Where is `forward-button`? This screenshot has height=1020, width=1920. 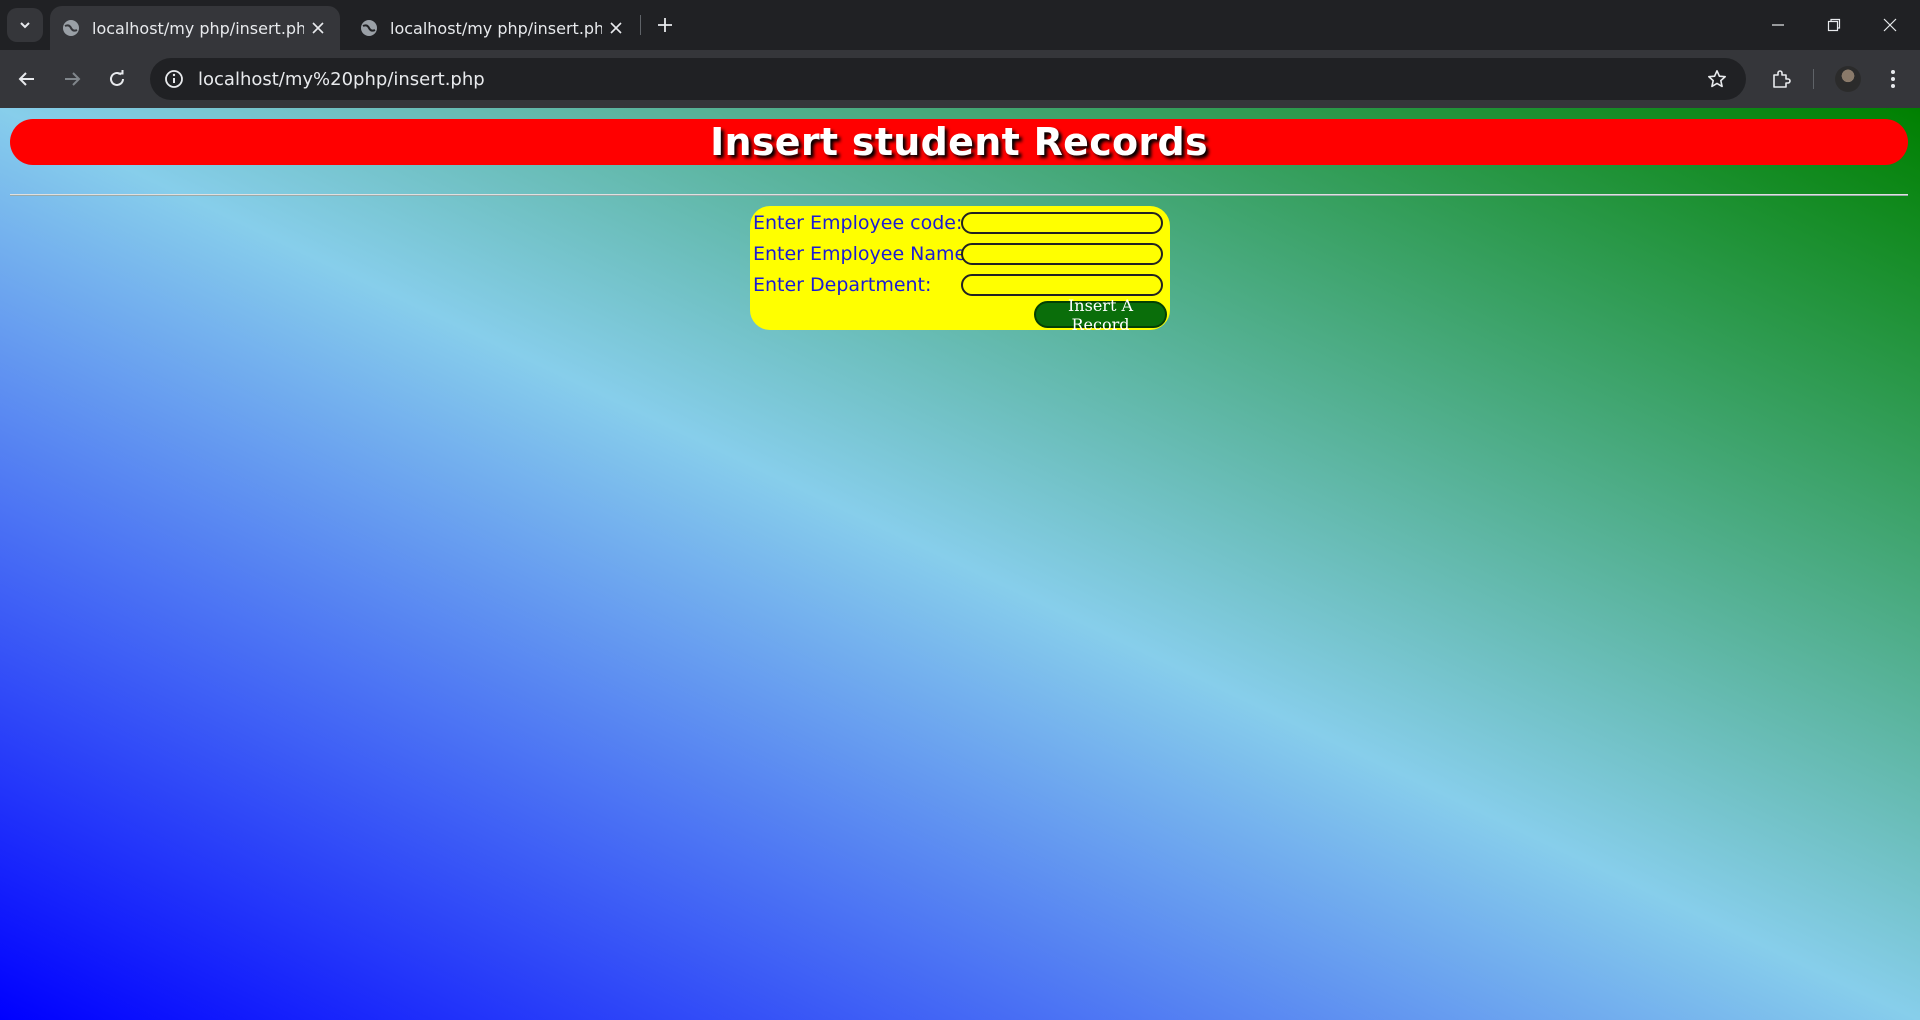
forward-button is located at coordinates (72, 79).